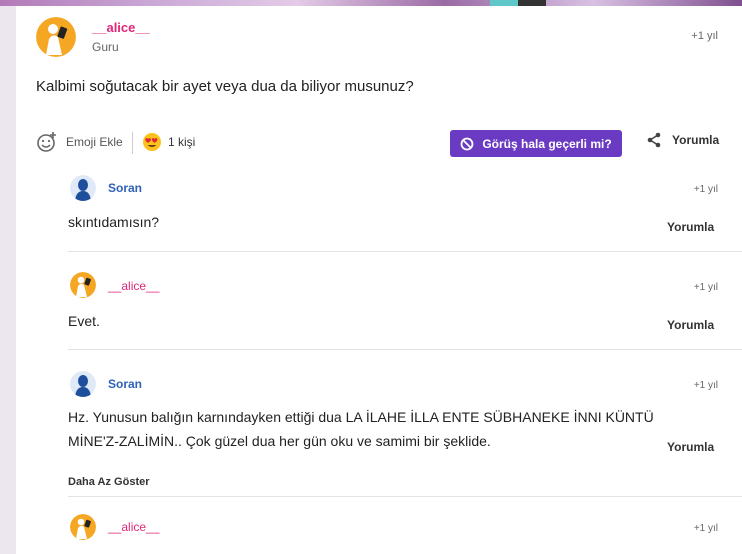 The height and width of the screenshot is (554, 742). What do you see at coordinates (94, 142) in the screenshot?
I see `add-emoji-label: Emoji Ekle` at bounding box center [94, 142].